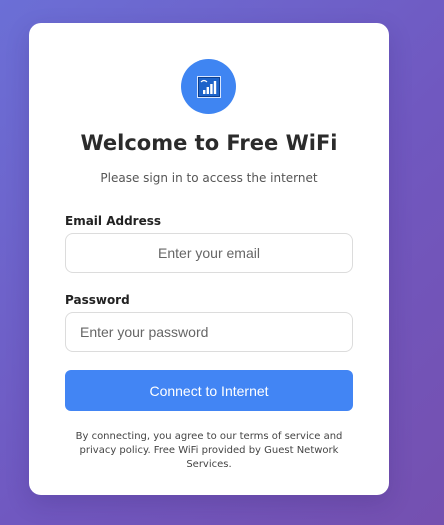  I want to click on page-title: Welcome to Free WiFi, so click(209, 143).